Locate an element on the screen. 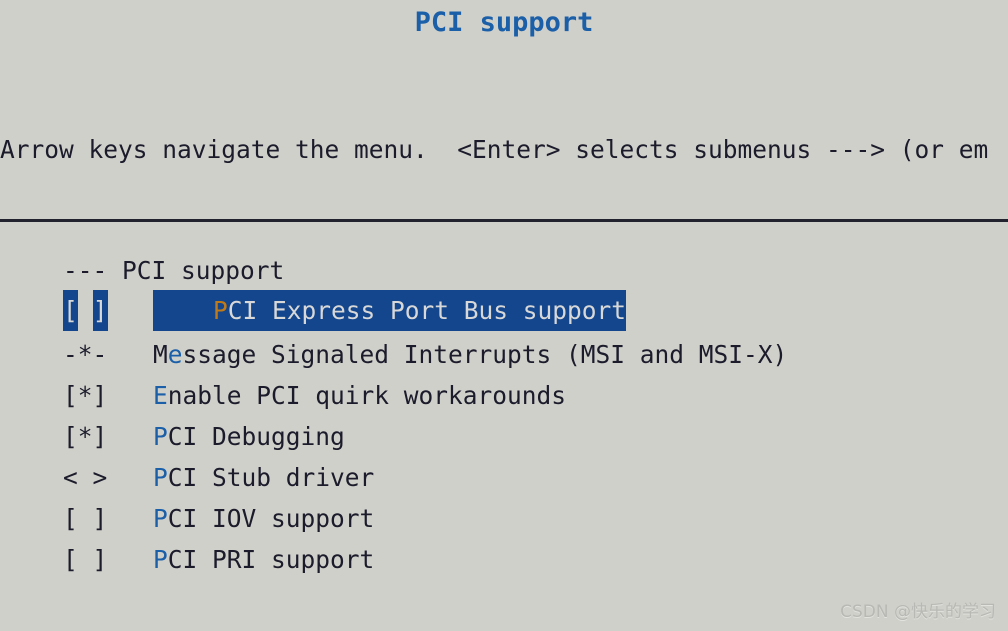 The image size is (1008, 631). checkbox-cursor-gap is located at coordinates (85, 310).